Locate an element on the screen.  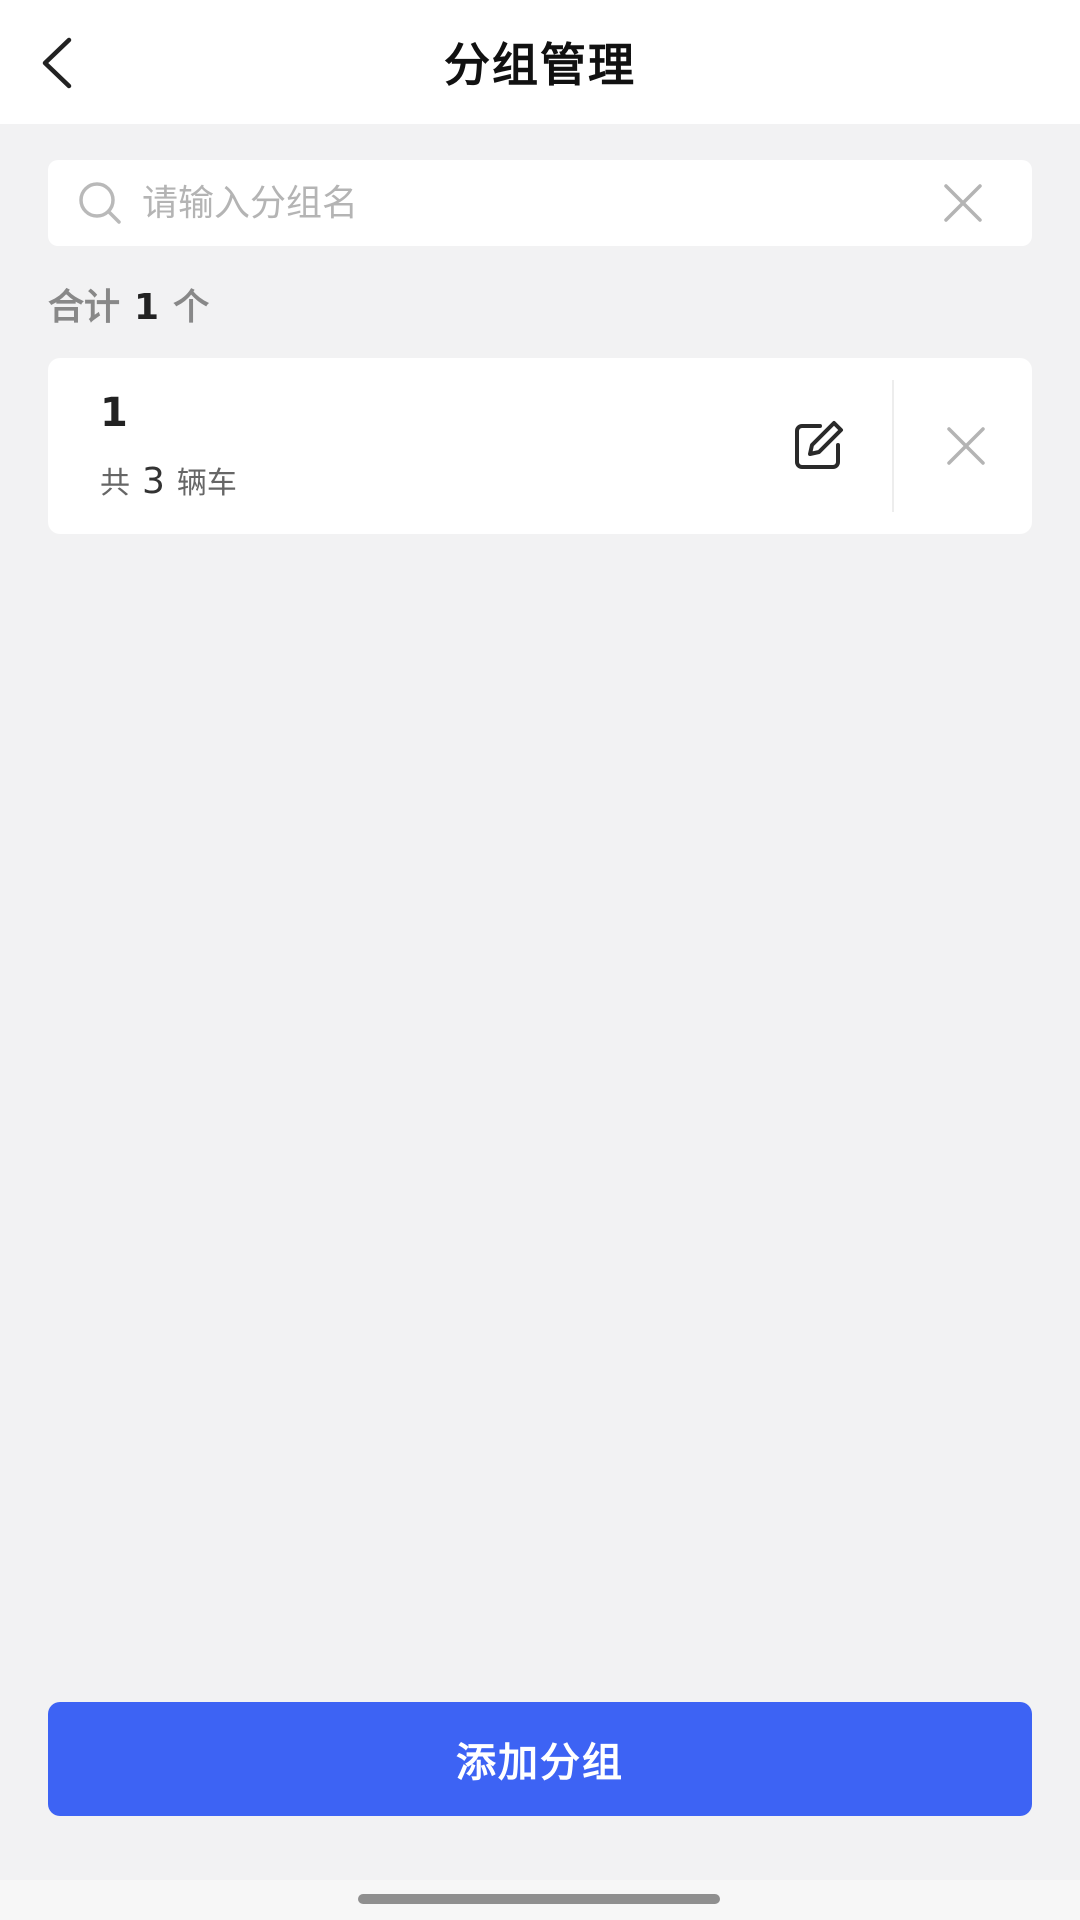
search-bar is located at coordinates (540, 203).